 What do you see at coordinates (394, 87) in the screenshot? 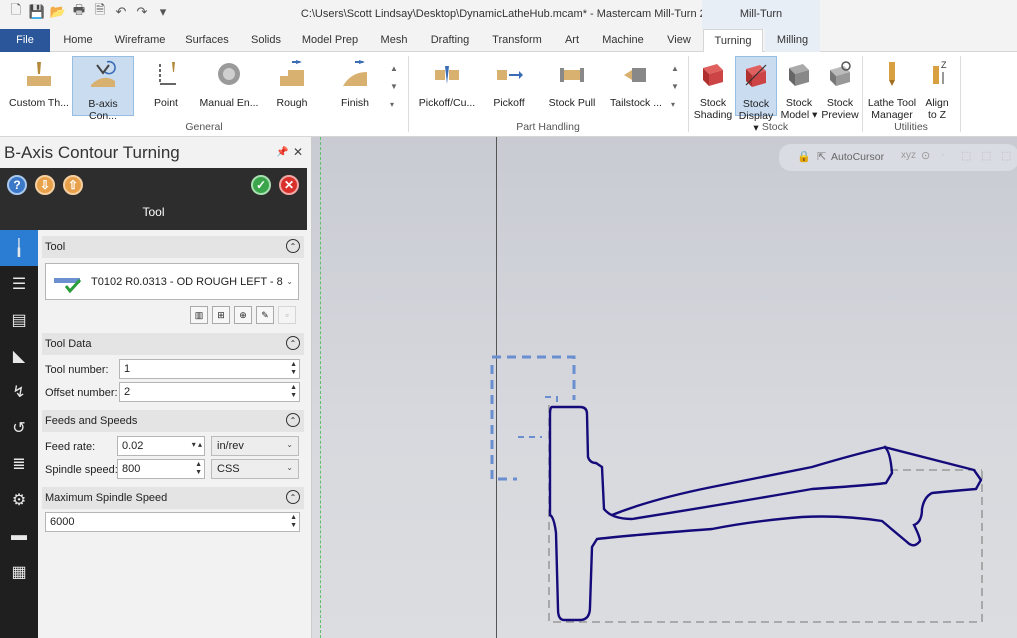
I see `general-gallery-scroll: ▲ ▼ ▾` at bounding box center [394, 87].